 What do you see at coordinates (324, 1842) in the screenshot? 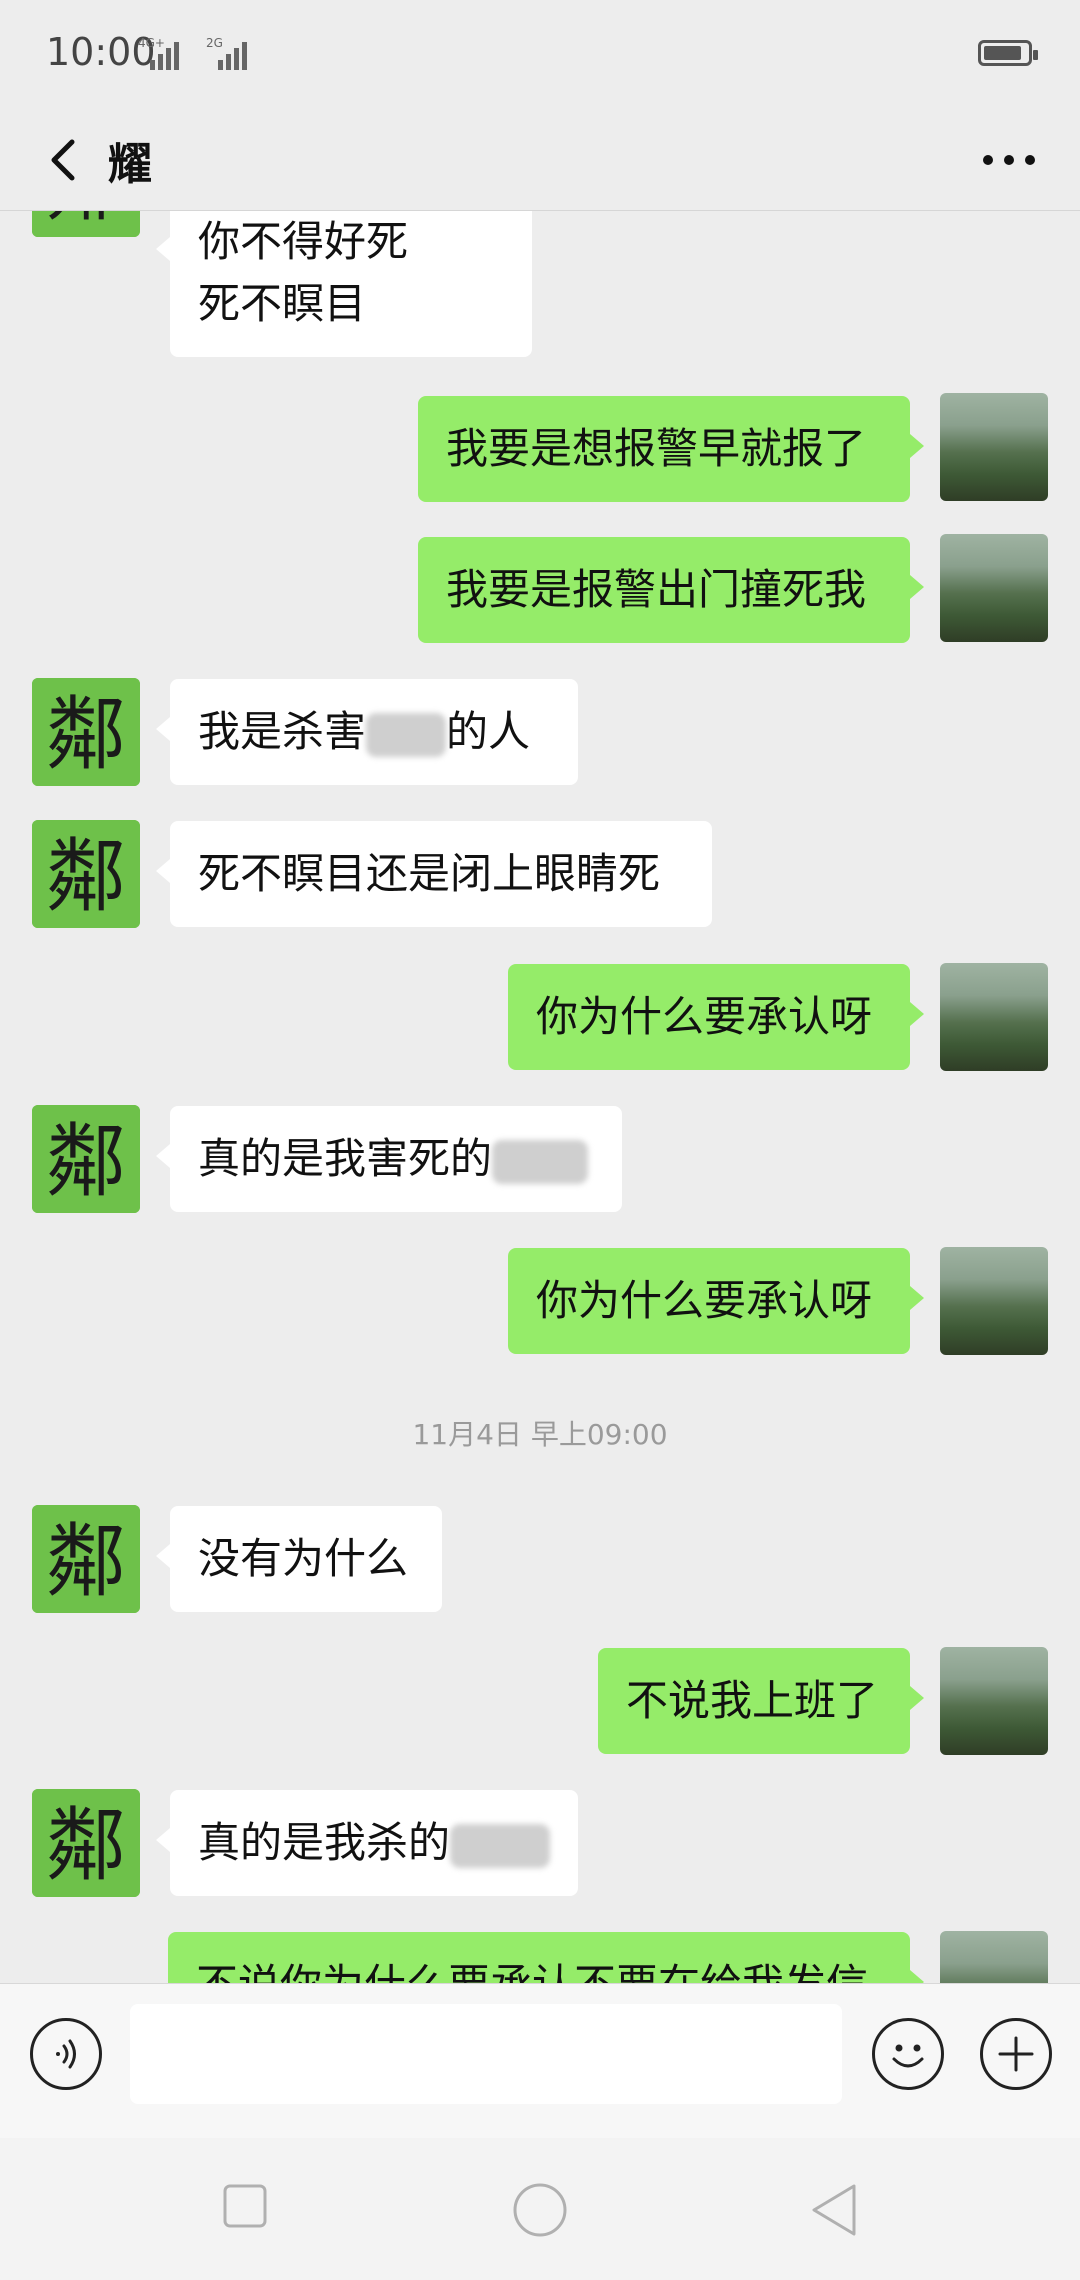
I see `message-text: 真的是我杀的` at bounding box center [324, 1842].